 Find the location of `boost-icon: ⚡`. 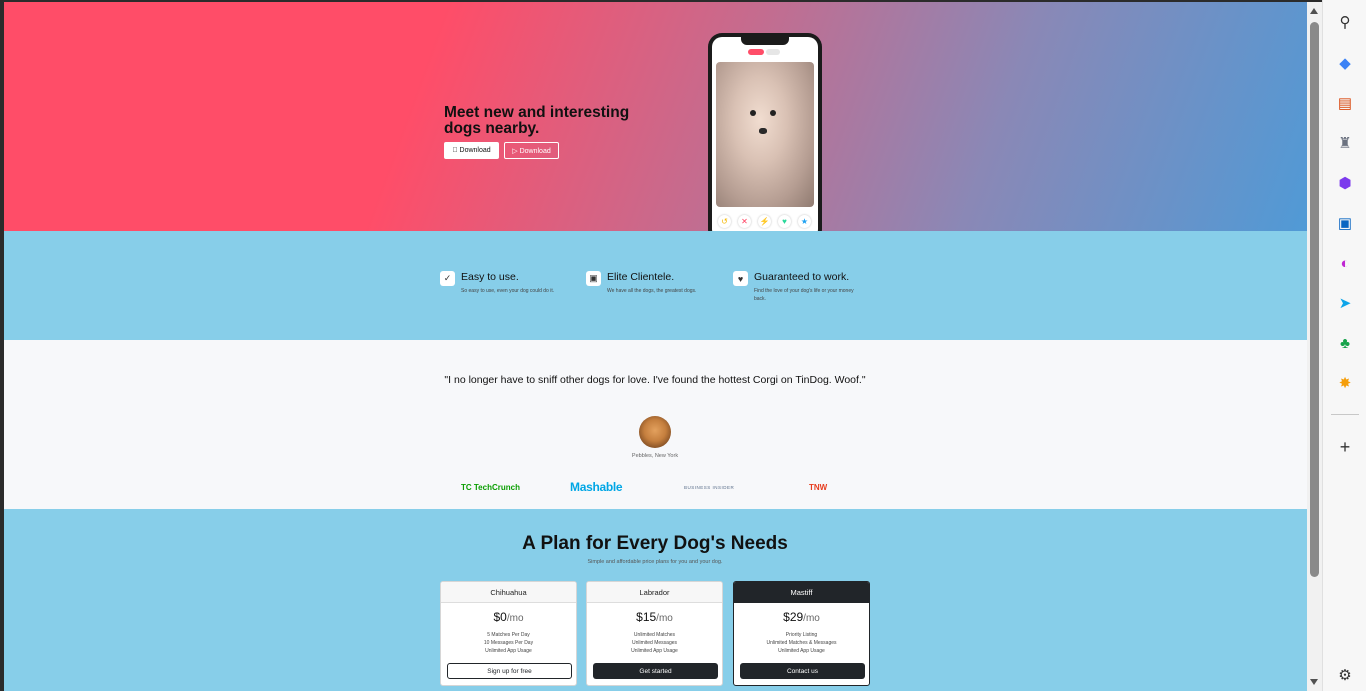

boost-icon: ⚡ is located at coordinates (764, 221).